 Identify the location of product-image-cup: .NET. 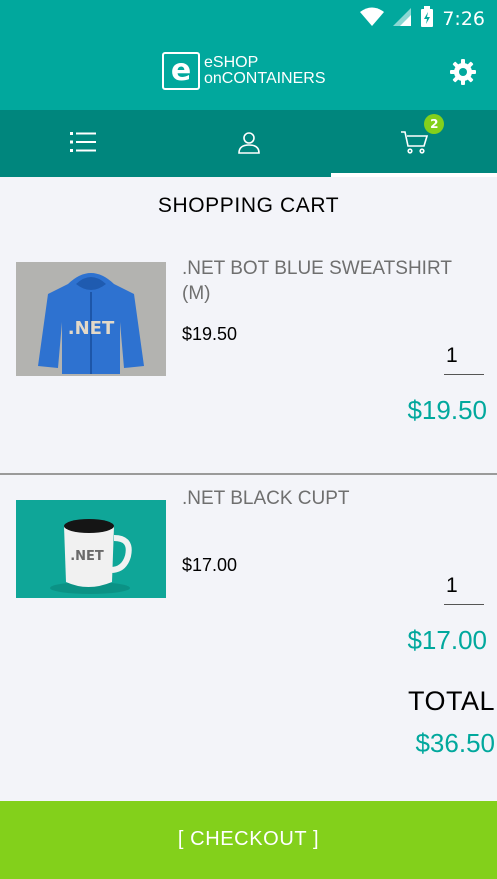
(91, 549).